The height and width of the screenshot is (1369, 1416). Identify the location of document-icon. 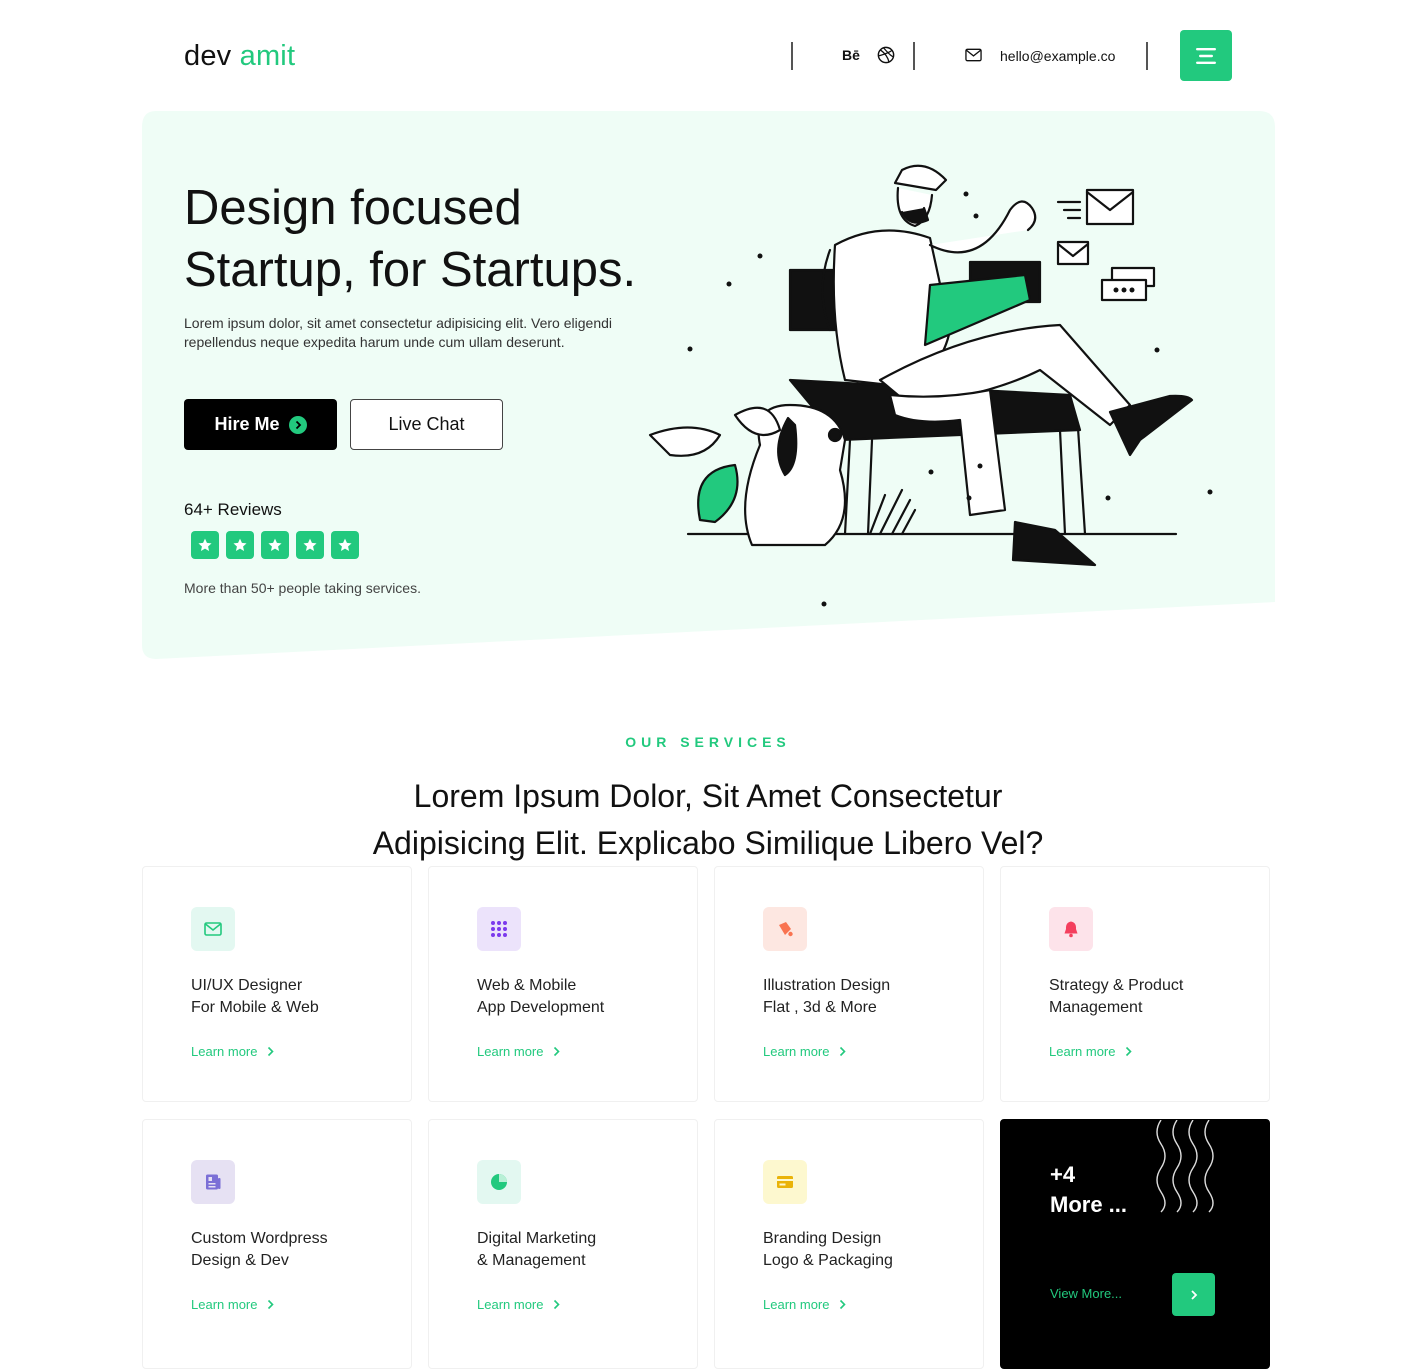
(213, 1182).